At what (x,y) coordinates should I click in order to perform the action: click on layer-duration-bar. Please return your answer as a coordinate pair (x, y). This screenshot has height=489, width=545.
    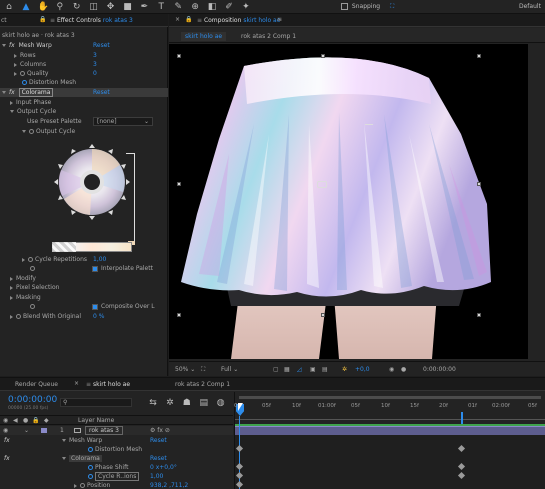
    Looking at the image, I should click on (390, 430).